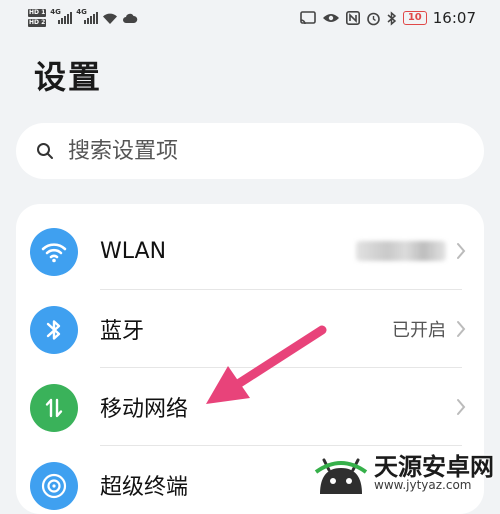  I want to click on android-logo-icon, so click(341, 476).